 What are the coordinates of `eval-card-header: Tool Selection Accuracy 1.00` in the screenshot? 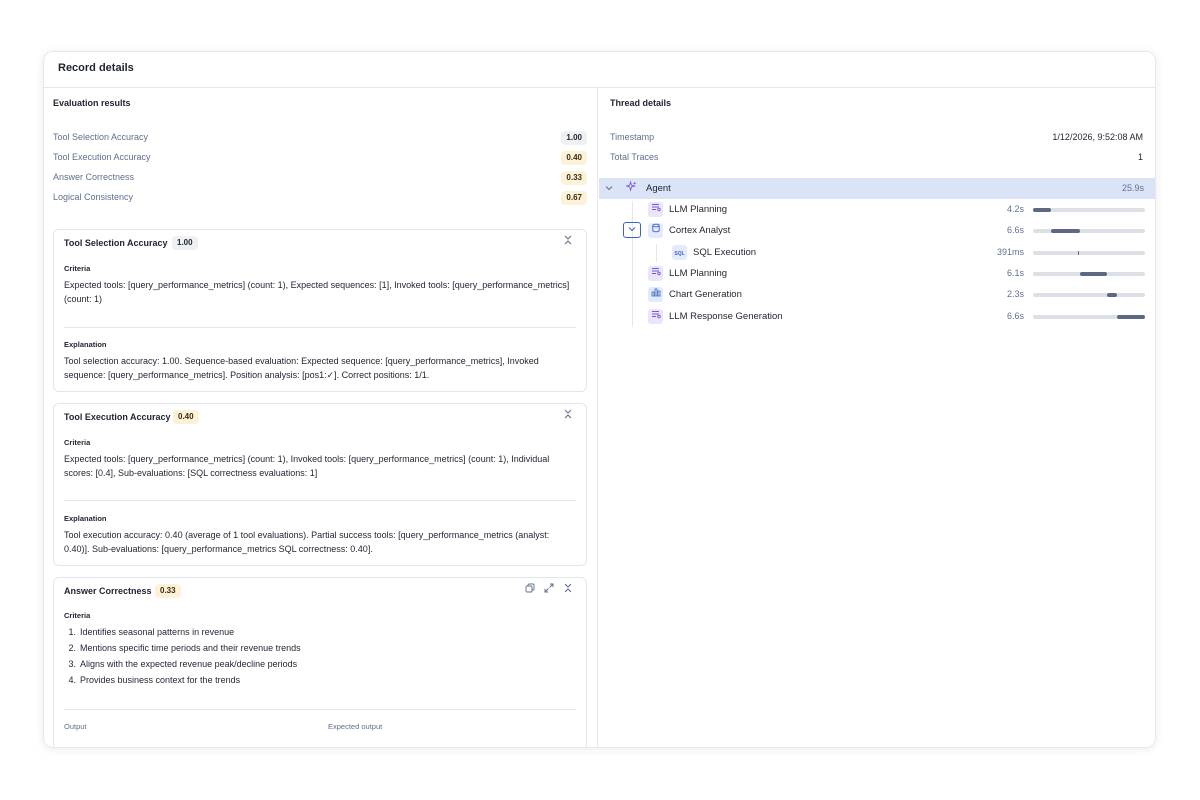 It's located at (320, 243).